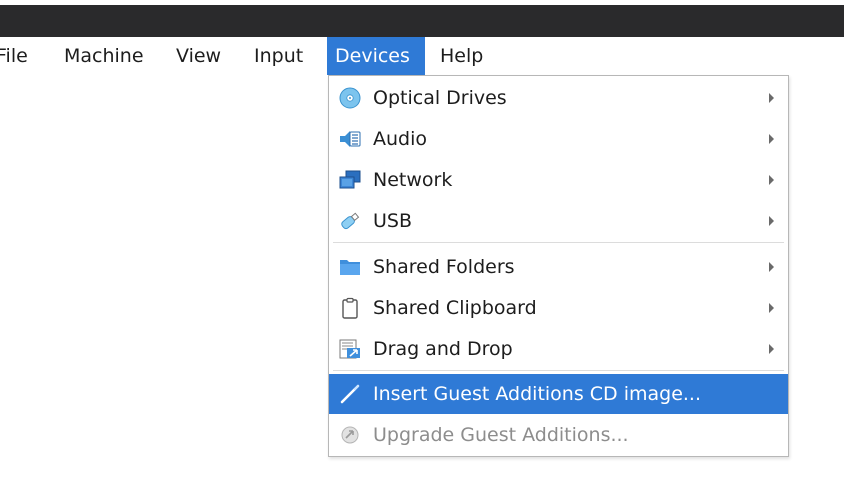 The width and height of the screenshot is (844, 477). Describe the element at coordinates (444, 267) in the screenshot. I see `menu-item-label: Shared Folders` at that location.